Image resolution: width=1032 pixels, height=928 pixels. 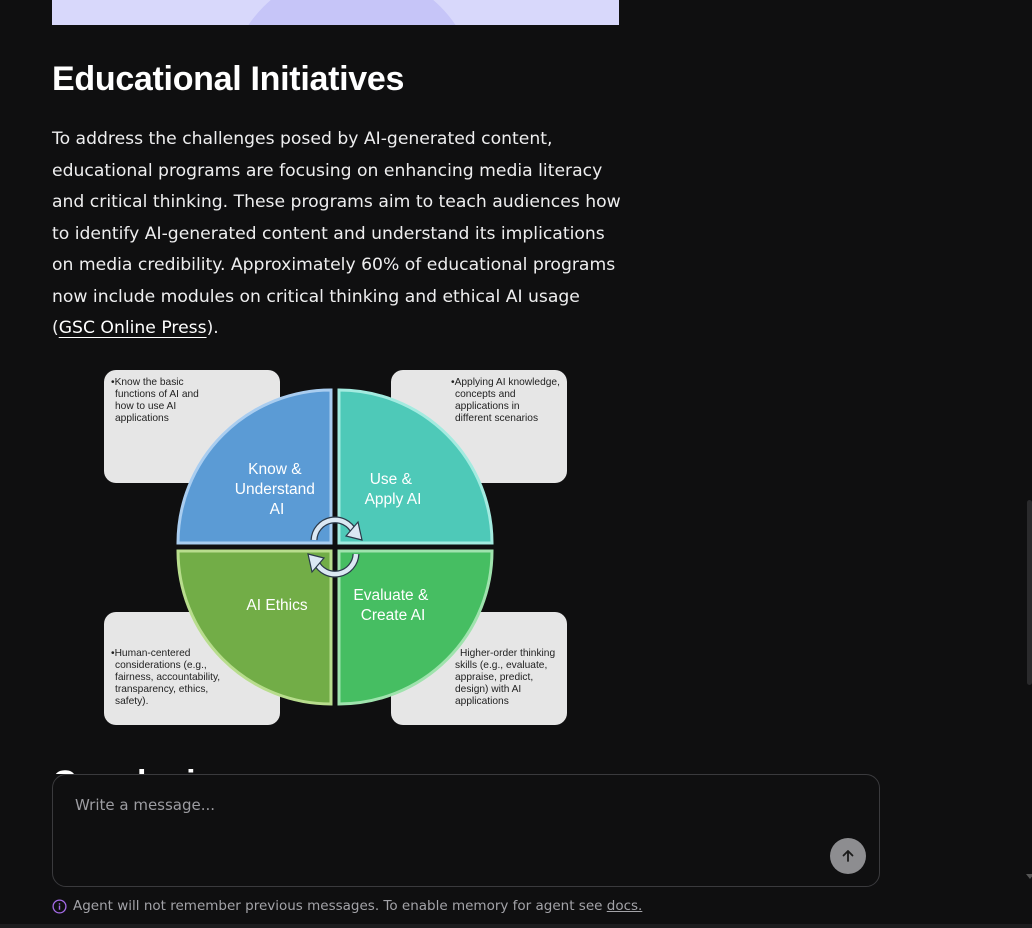 I want to click on message-input, so click(x=445, y=805).